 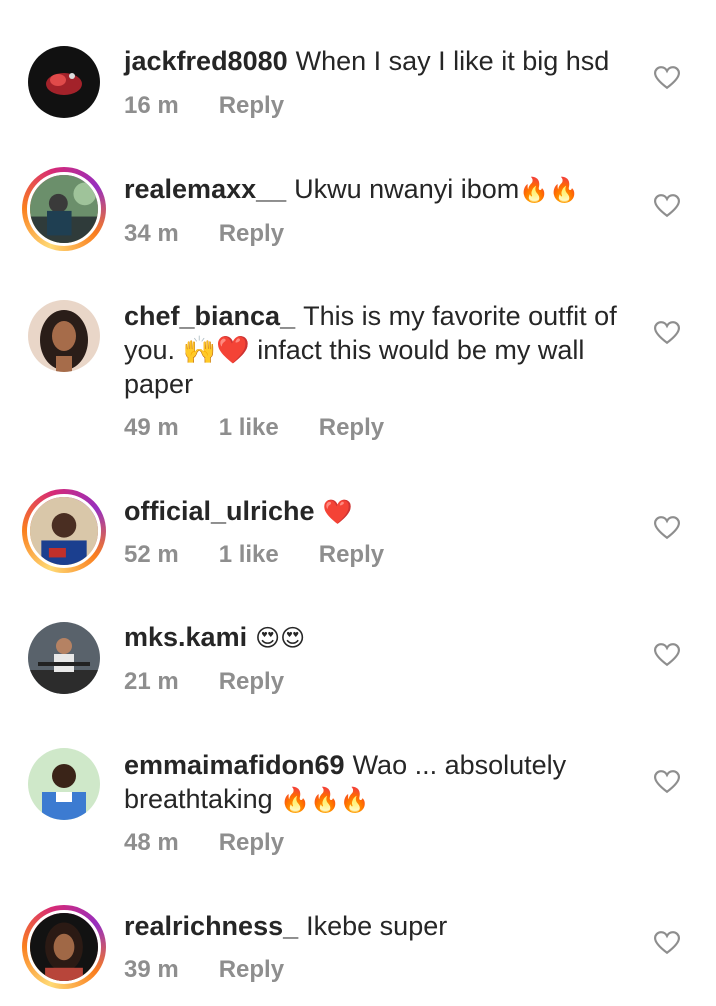 What do you see at coordinates (204, 106) in the screenshot?
I see `comment-meta: 16 m Reply` at bounding box center [204, 106].